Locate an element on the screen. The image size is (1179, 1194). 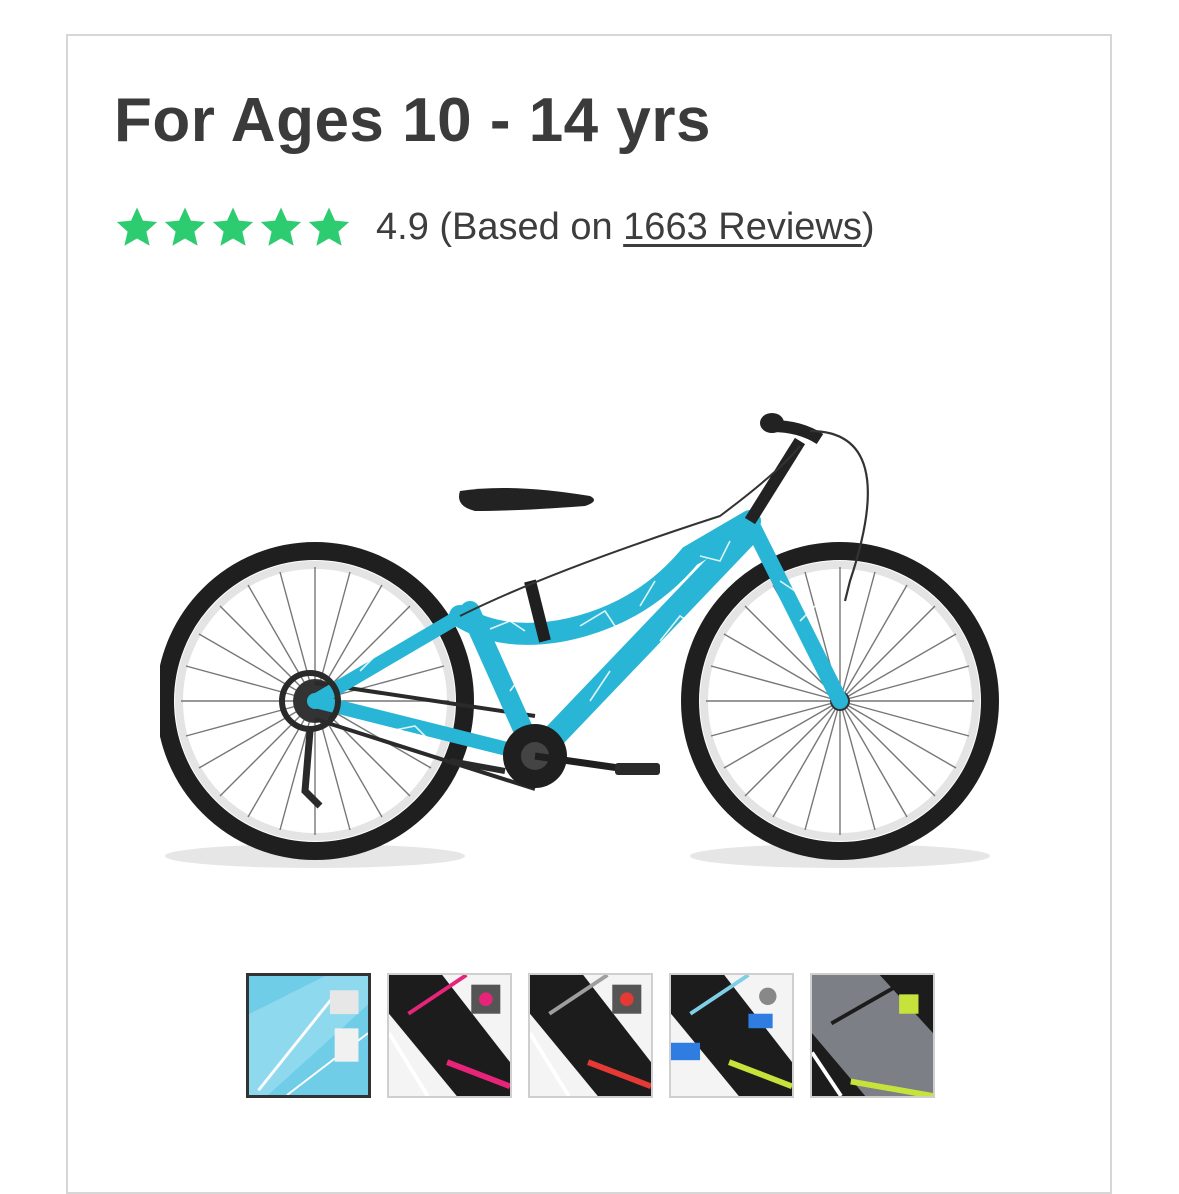
reviews-link: 1663 Reviews is located at coordinates (742, 227).